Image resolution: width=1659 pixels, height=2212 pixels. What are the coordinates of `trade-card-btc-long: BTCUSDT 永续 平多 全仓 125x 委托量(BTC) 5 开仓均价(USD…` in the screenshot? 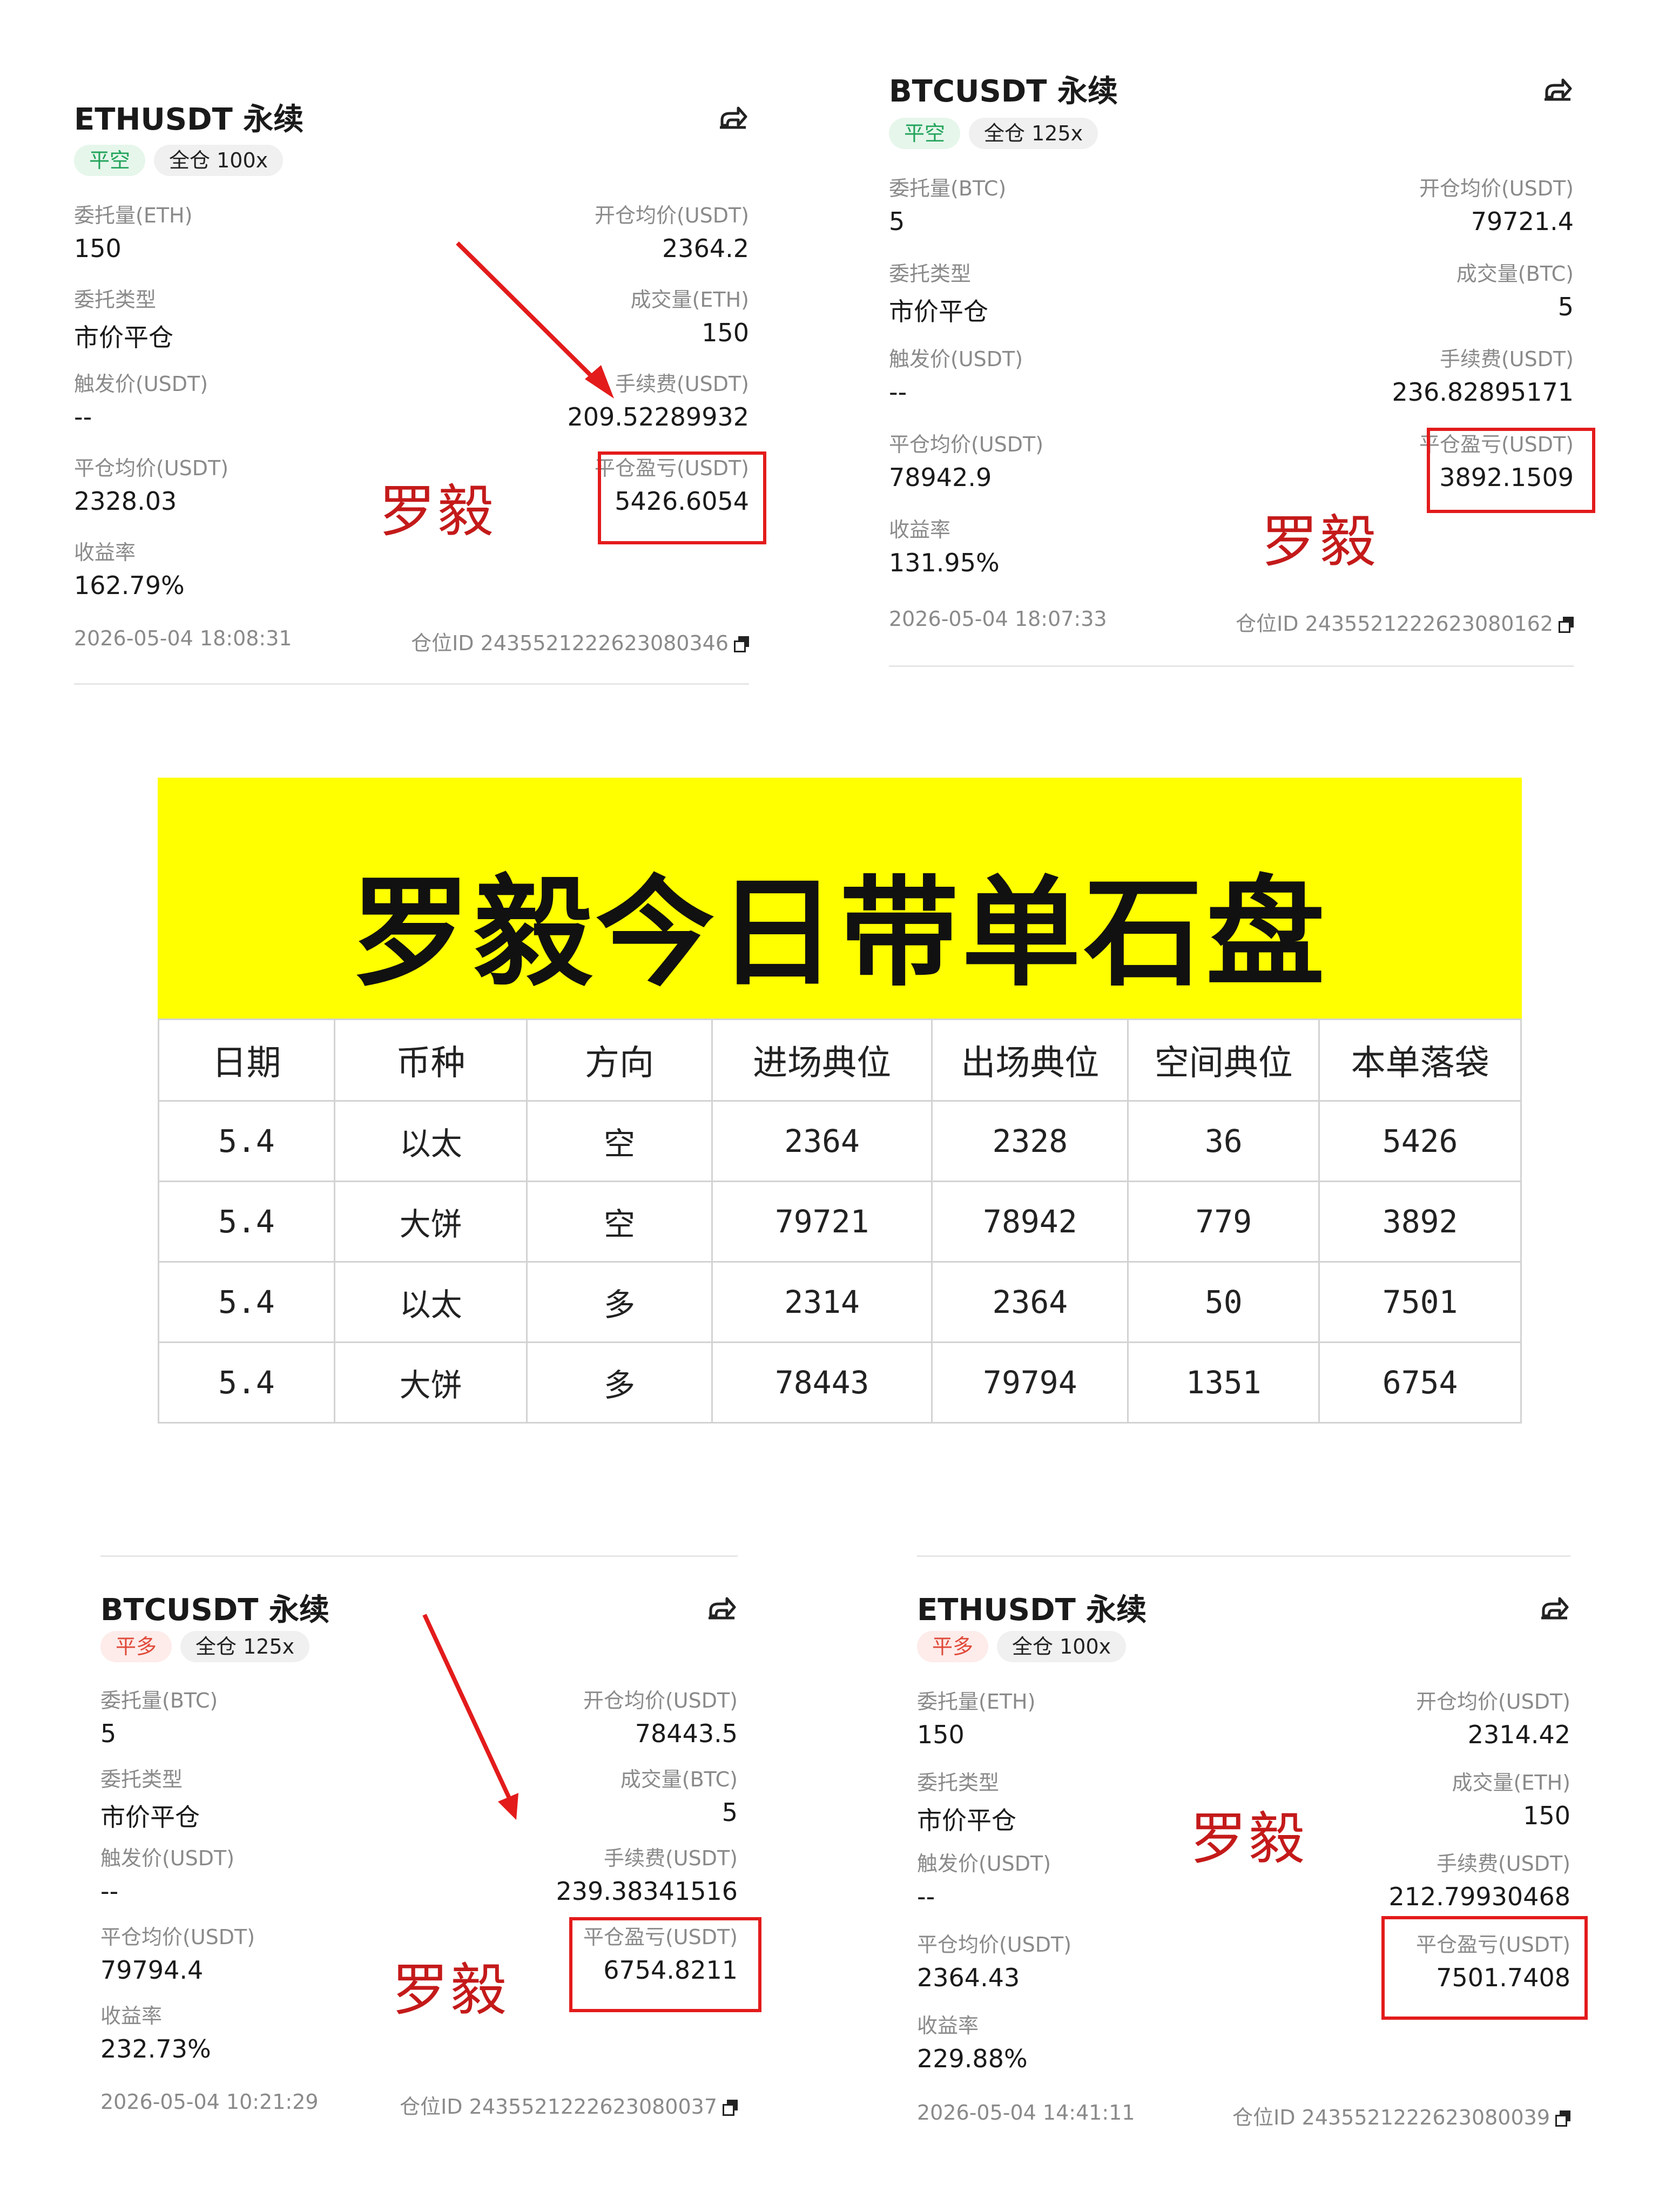 It's located at (430, 1844).